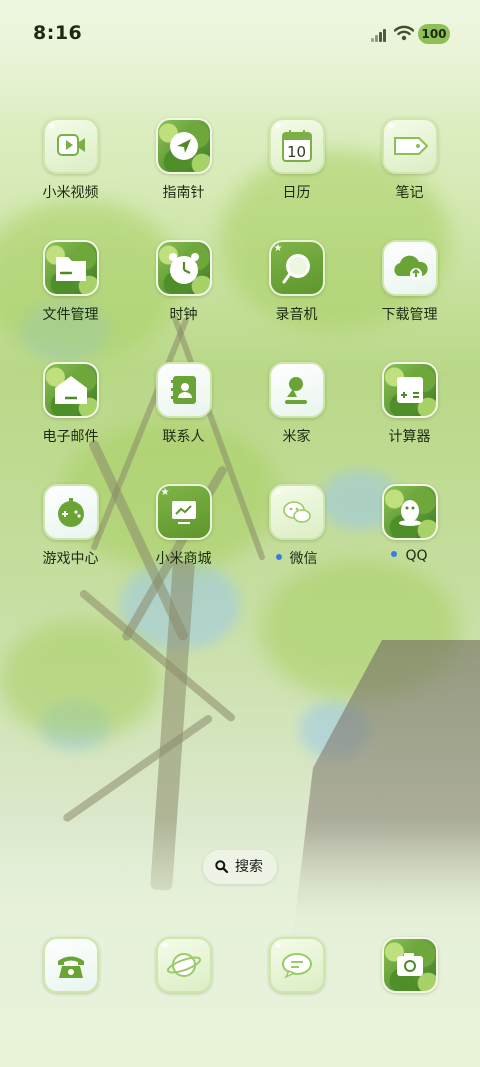 The image size is (480, 1067). Describe the element at coordinates (296, 315) in the screenshot. I see `app-label: 录音机` at that location.